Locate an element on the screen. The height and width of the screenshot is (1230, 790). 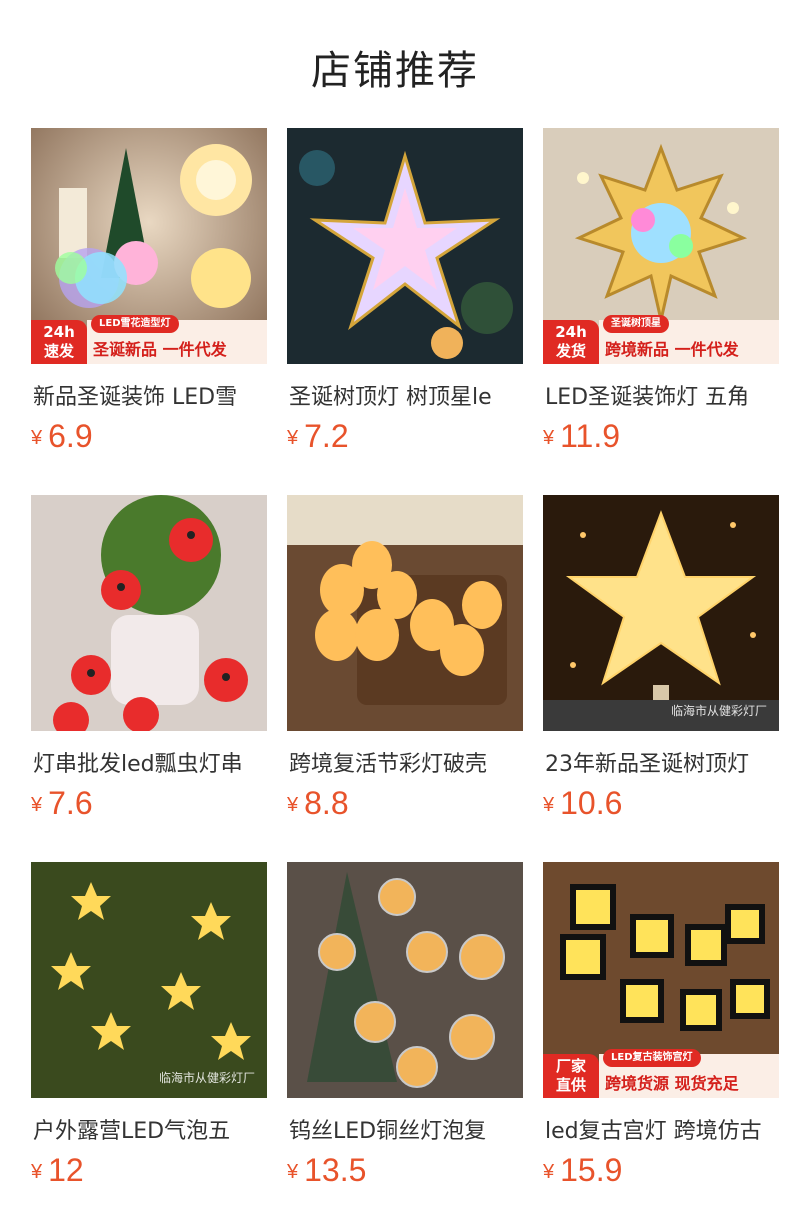
product-card: 24h 发货 圣诞树顶星 跨境新品 一件代发 LED圣诞装饰灯 五角 ¥11.9 is located at coordinates (661, 291).